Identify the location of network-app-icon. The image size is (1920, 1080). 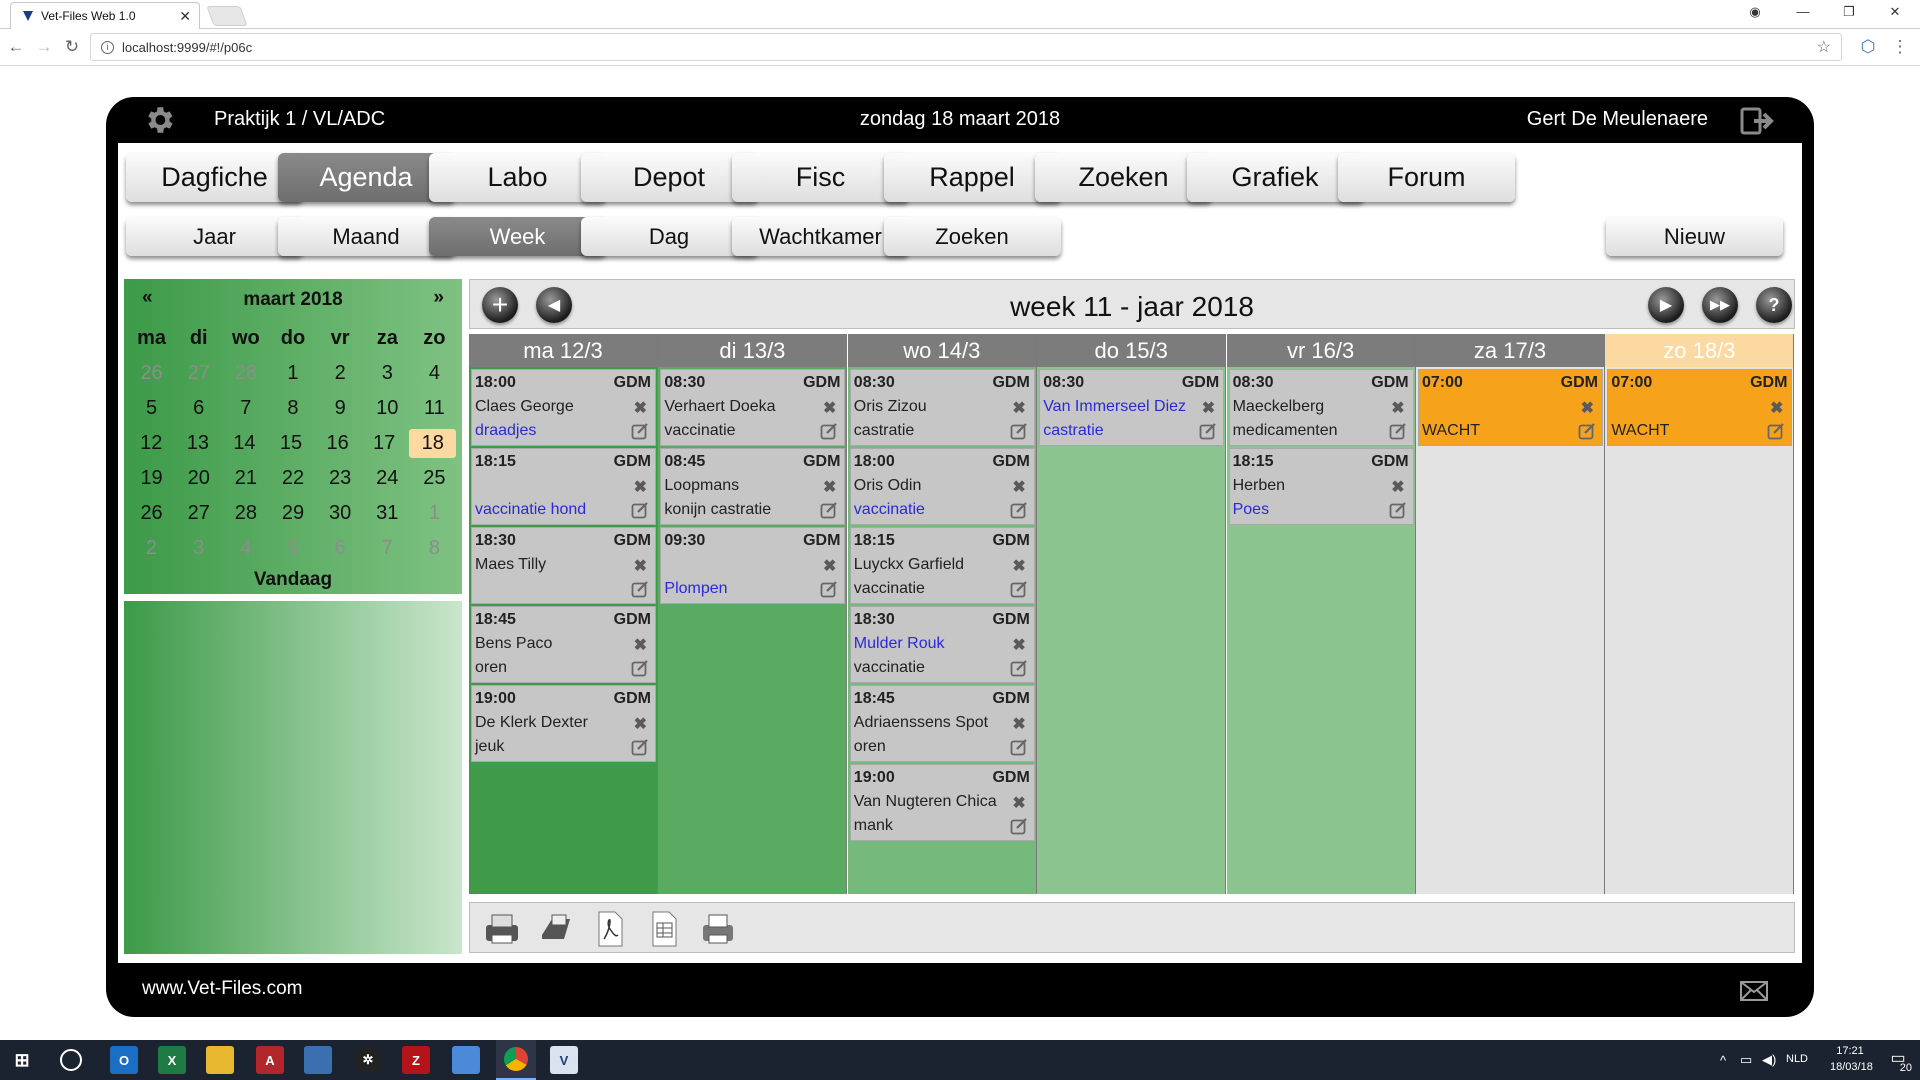
(318, 1060).